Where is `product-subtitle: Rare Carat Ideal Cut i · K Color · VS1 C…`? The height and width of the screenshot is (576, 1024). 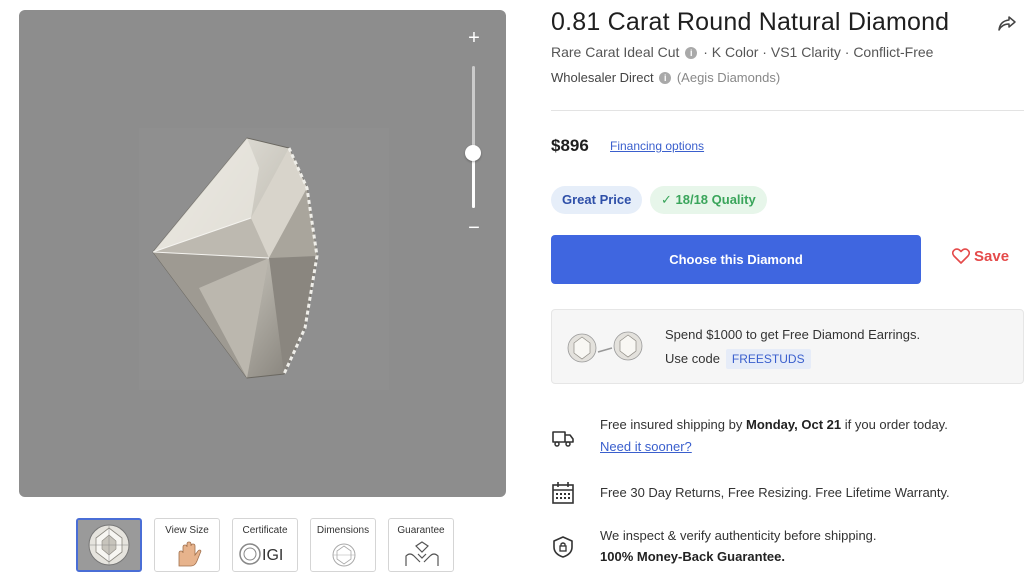
product-subtitle: Rare Carat Ideal Cut i · K Color · VS1 C… is located at coordinates (742, 52).